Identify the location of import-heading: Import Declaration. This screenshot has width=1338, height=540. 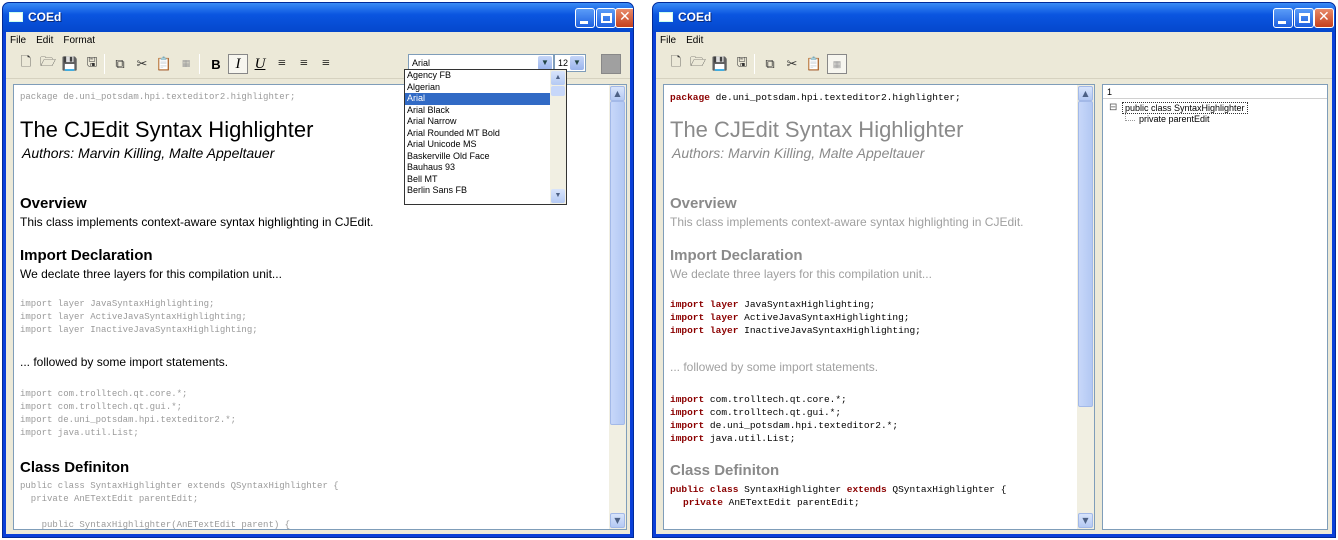
(736, 255).